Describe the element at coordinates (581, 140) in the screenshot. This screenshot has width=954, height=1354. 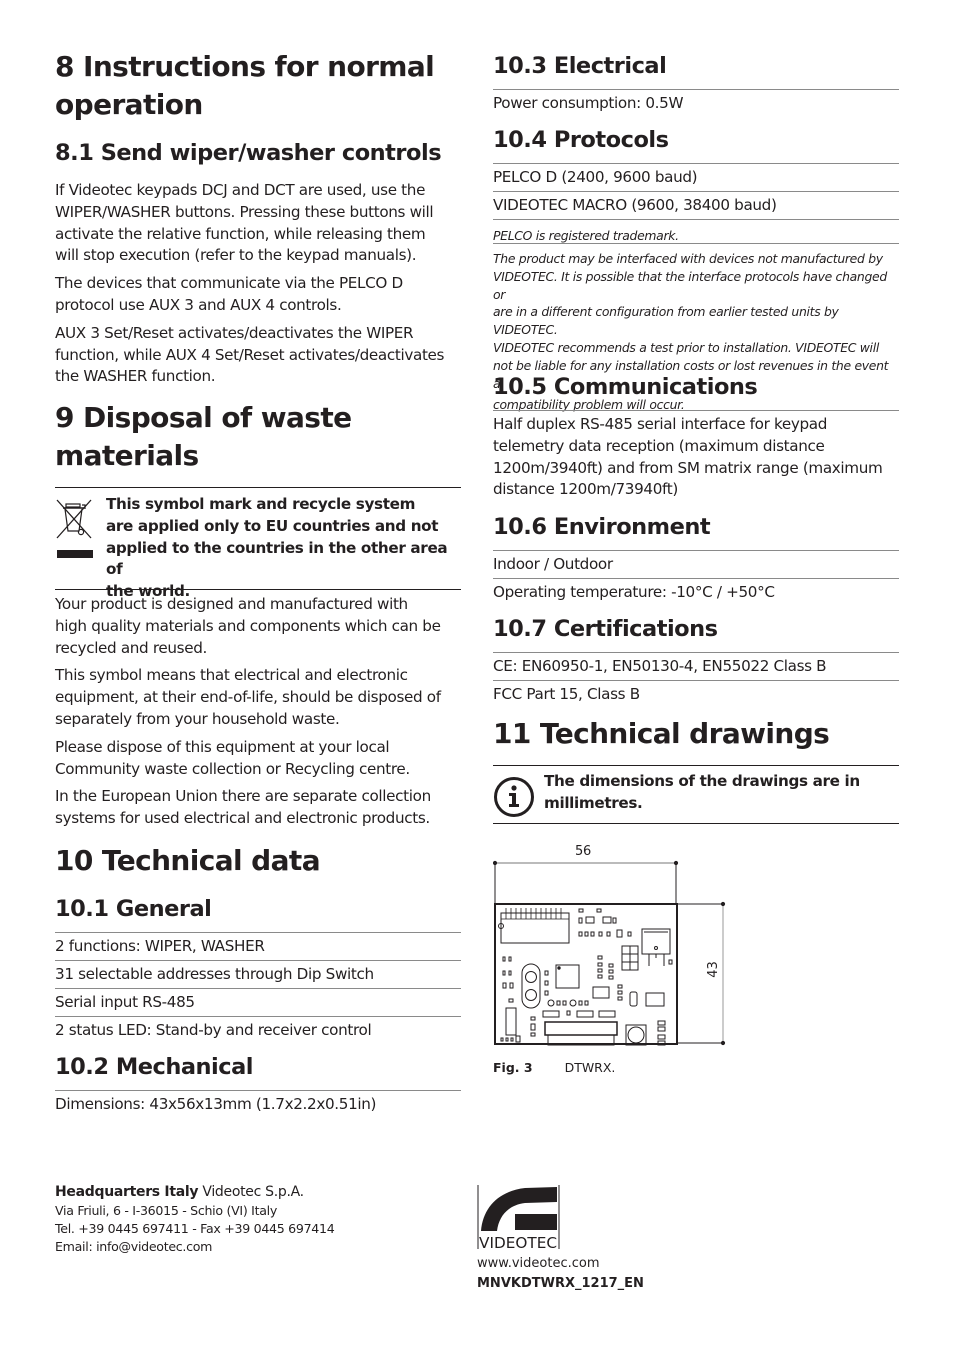
I see `section-10-4-title: 10.4 Protocols` at that location.